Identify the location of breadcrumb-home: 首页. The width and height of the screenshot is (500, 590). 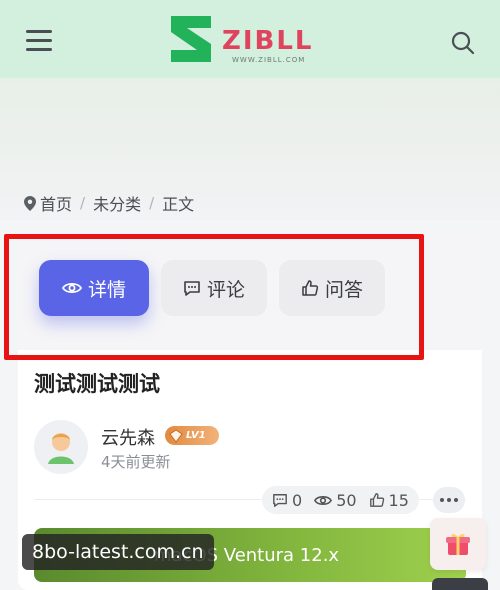
(56, 203).